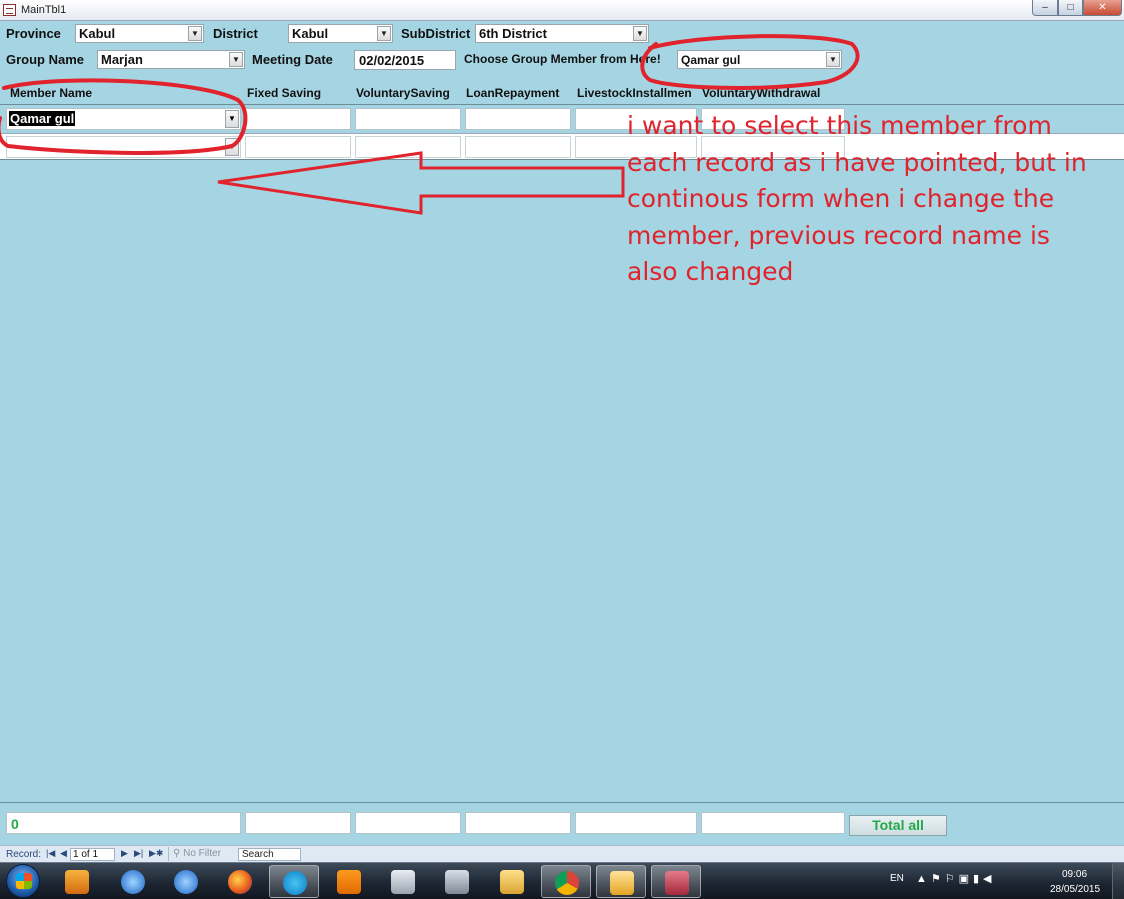 The height and width of the screenshot is (899, 1124). I want to click on choose-member-combo: Qamar gul ▼, so click(759, 59).